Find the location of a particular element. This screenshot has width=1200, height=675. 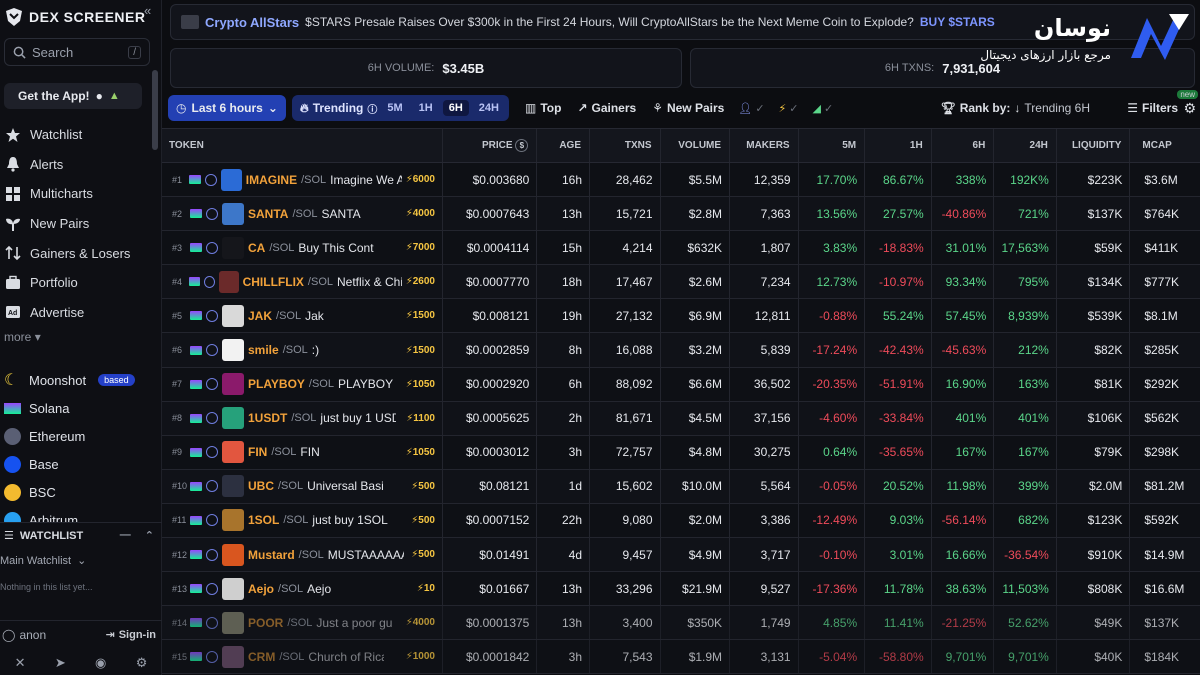

top-button: ▥ Top is located at coordinates (543, 108).